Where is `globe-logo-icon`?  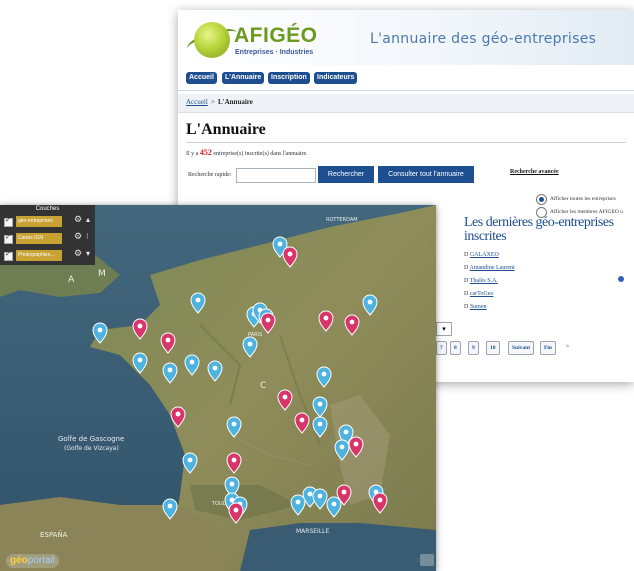
globe-logo-icon is located at coordinates (212, 40).